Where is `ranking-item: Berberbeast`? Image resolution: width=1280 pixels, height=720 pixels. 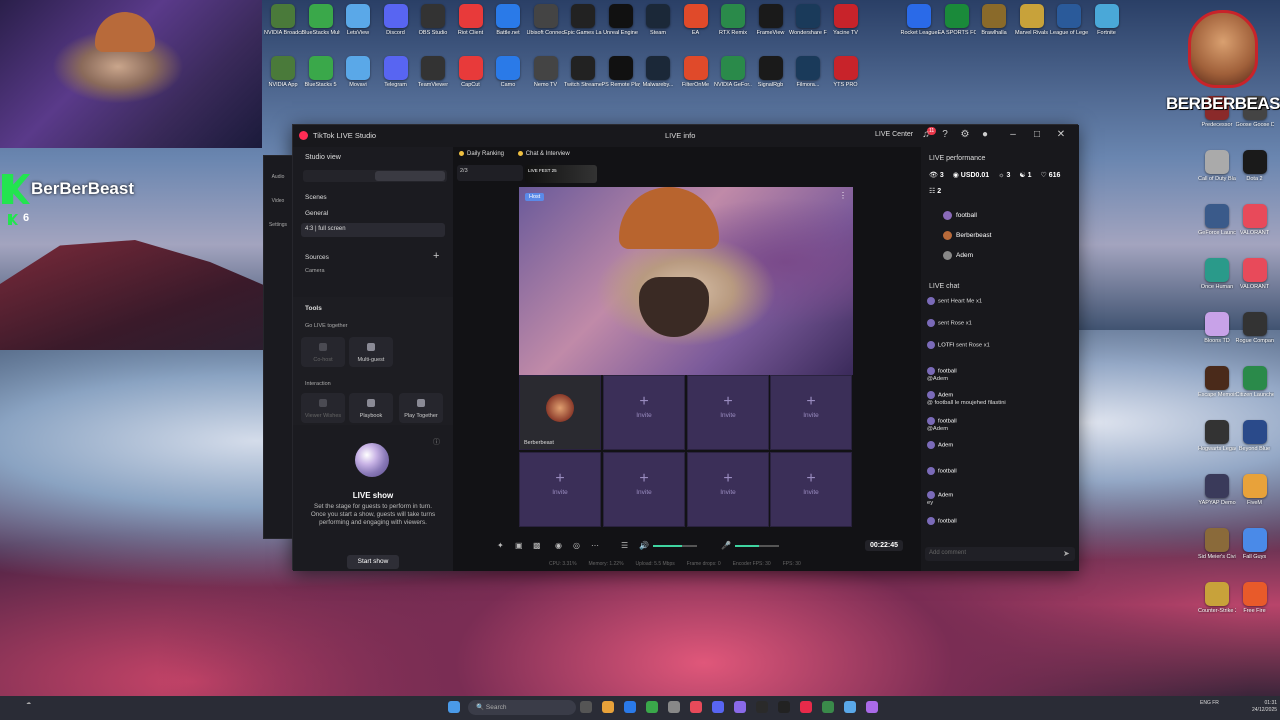 ranking-item: Berberbeast is located at coordinates (967, 235).